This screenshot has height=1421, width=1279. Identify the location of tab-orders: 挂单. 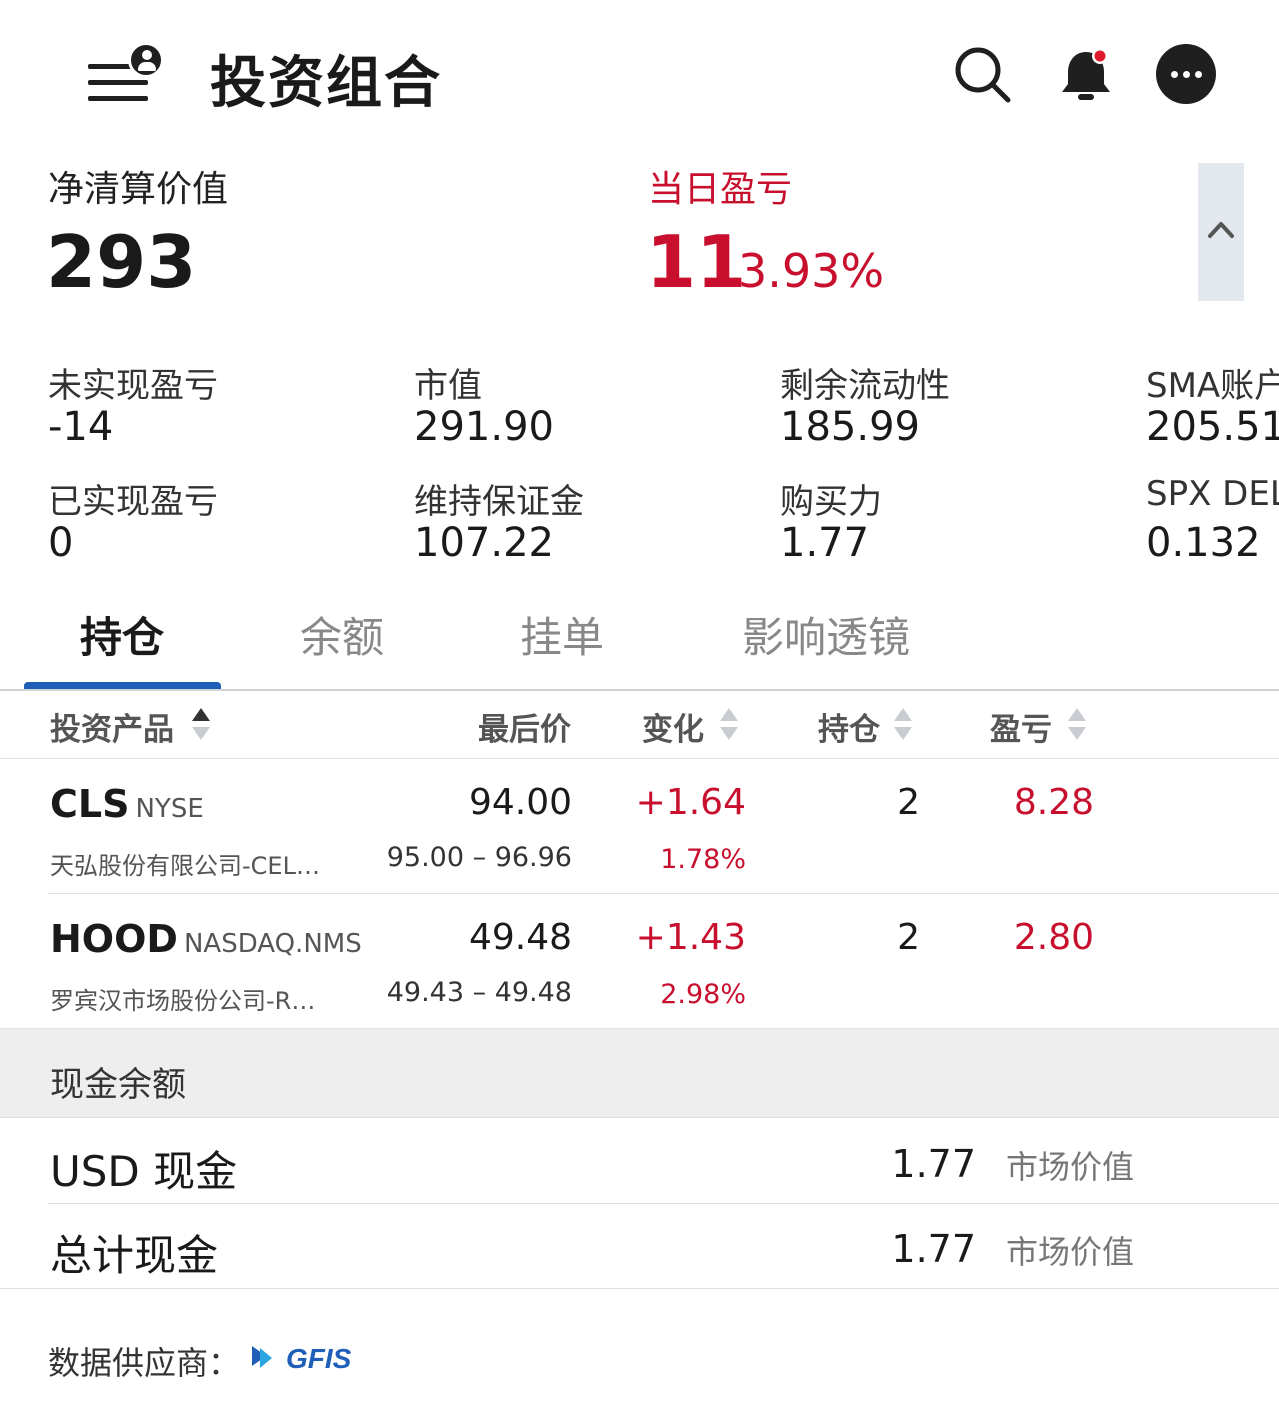
(562, 634).